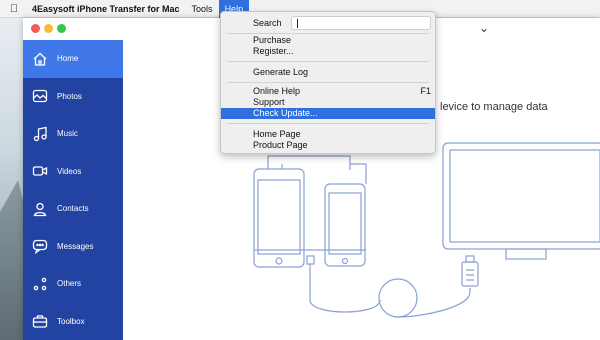 The image size is (600, 340). I want to click on text-caret, so click(297, 23).